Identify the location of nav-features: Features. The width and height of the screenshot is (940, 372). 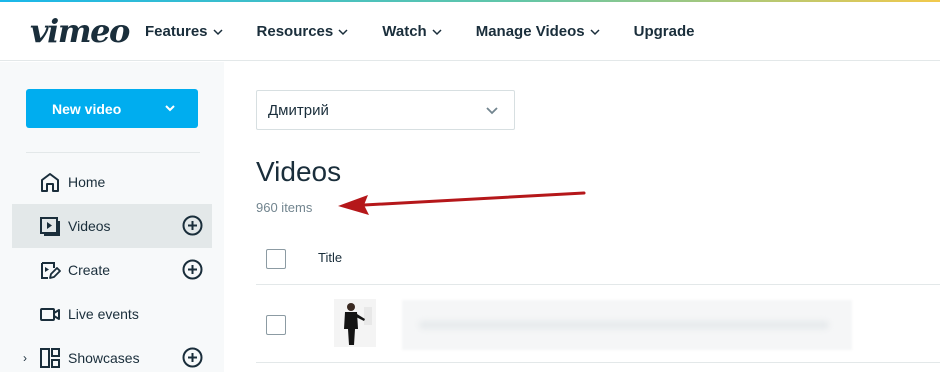
(184, 31).